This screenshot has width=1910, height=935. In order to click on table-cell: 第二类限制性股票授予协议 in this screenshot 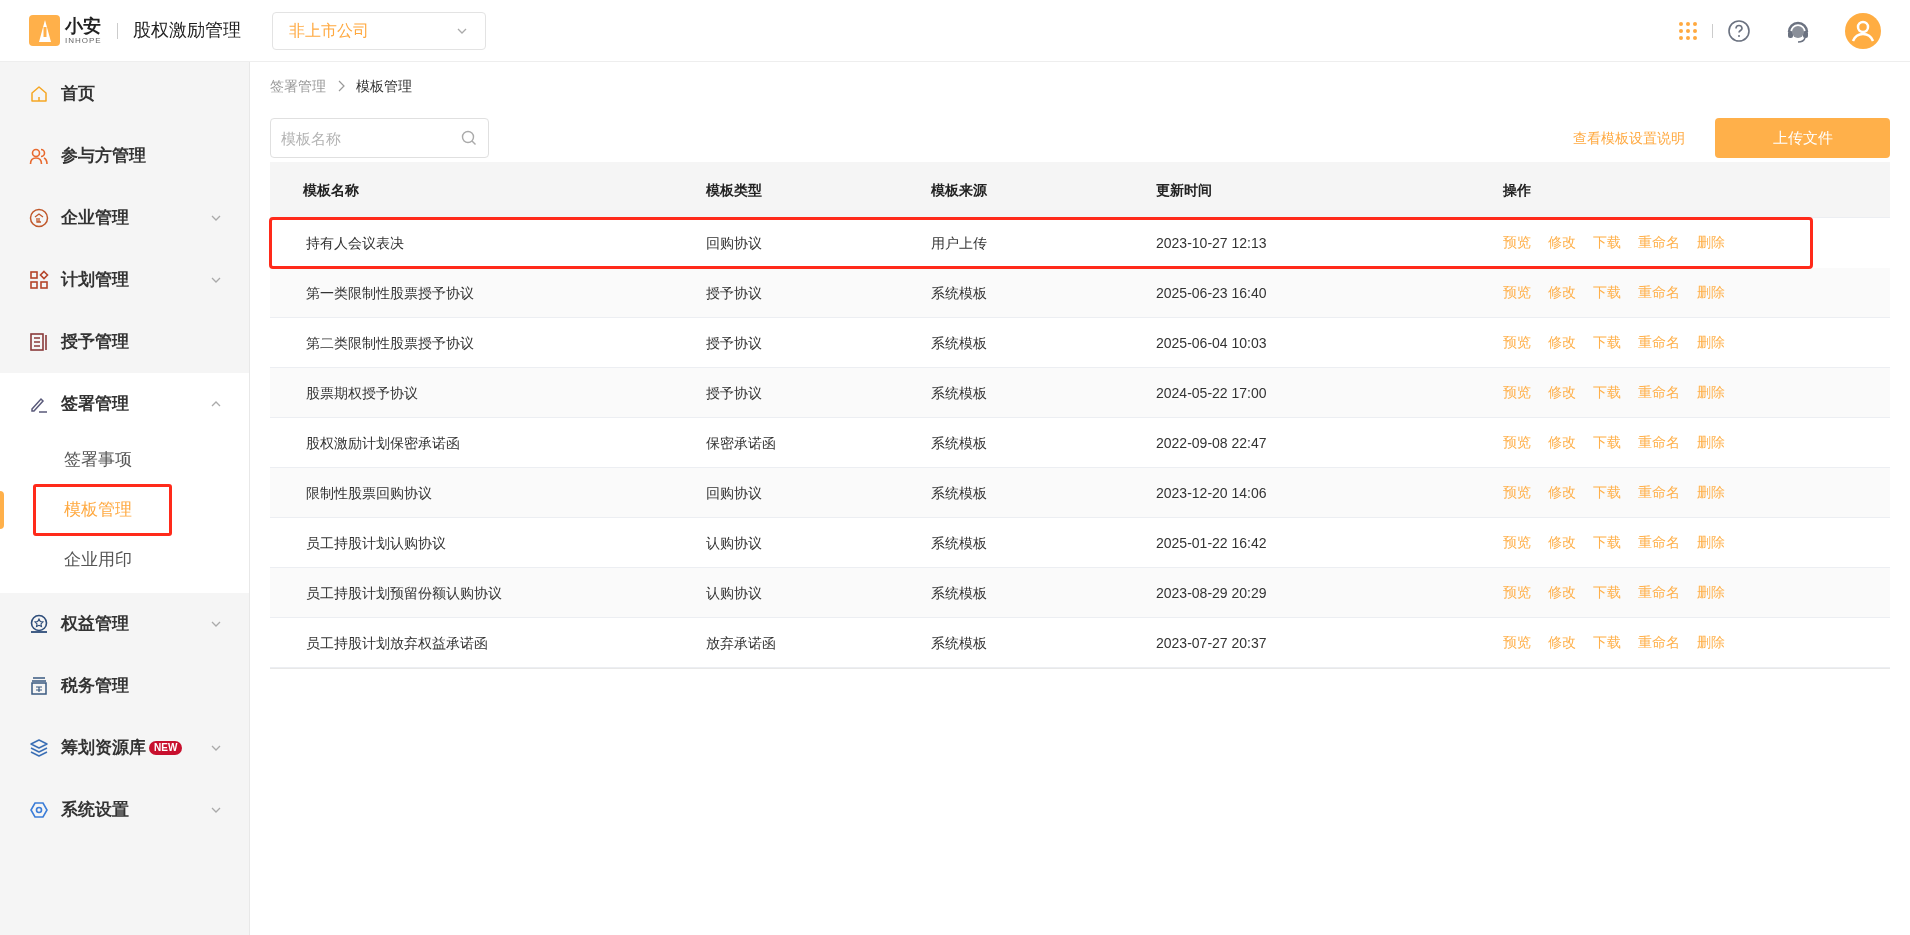, I will do `click(390, 342)`.